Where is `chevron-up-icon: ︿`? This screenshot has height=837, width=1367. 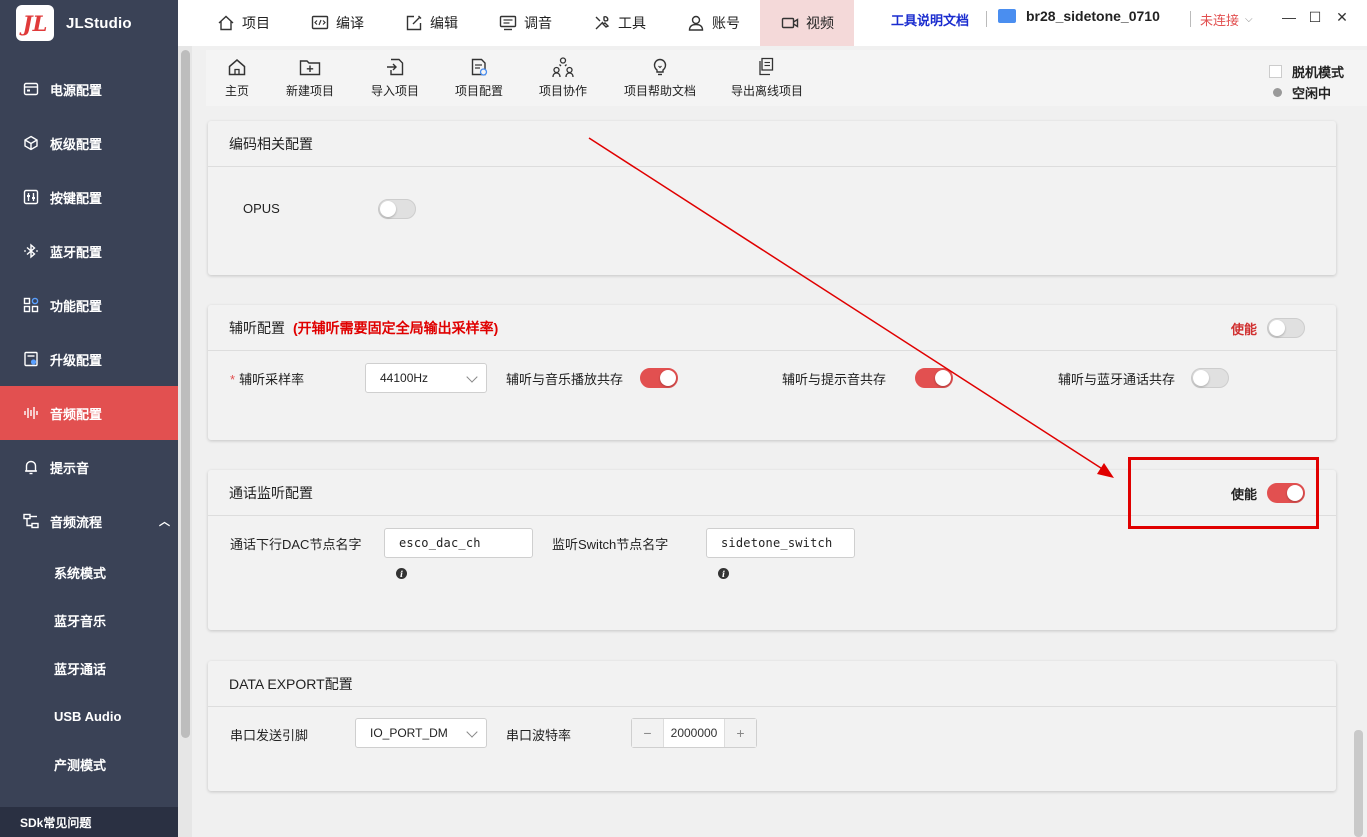
chevron-up-icon: ︿ is located at coordinates (164, 521).